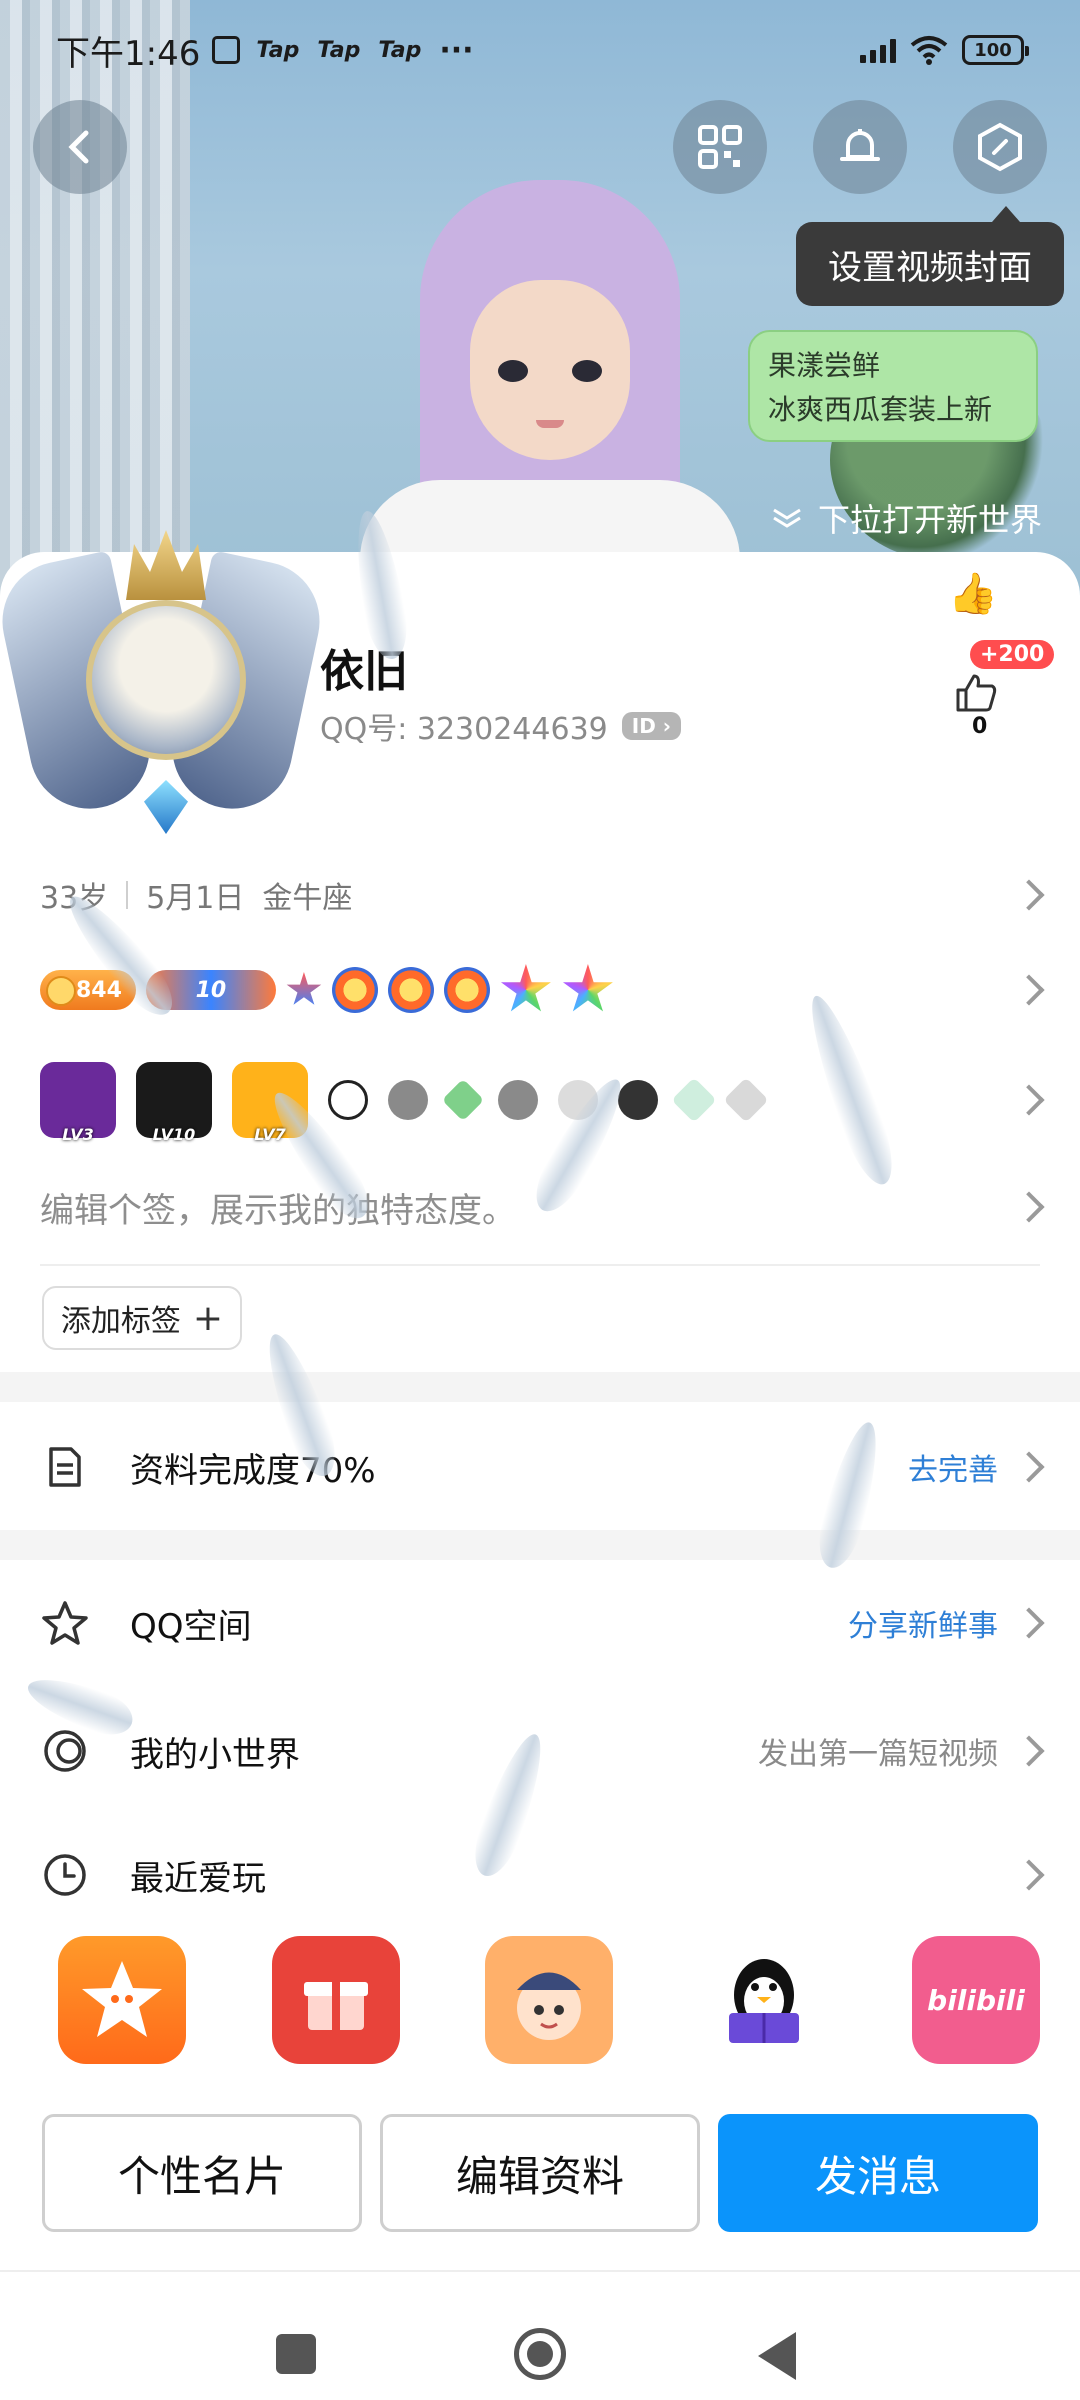 The width and height of the screenshot is (1080, 2400). I want to click on add-tag-button: 添加标签 +, so click(142, 1318).